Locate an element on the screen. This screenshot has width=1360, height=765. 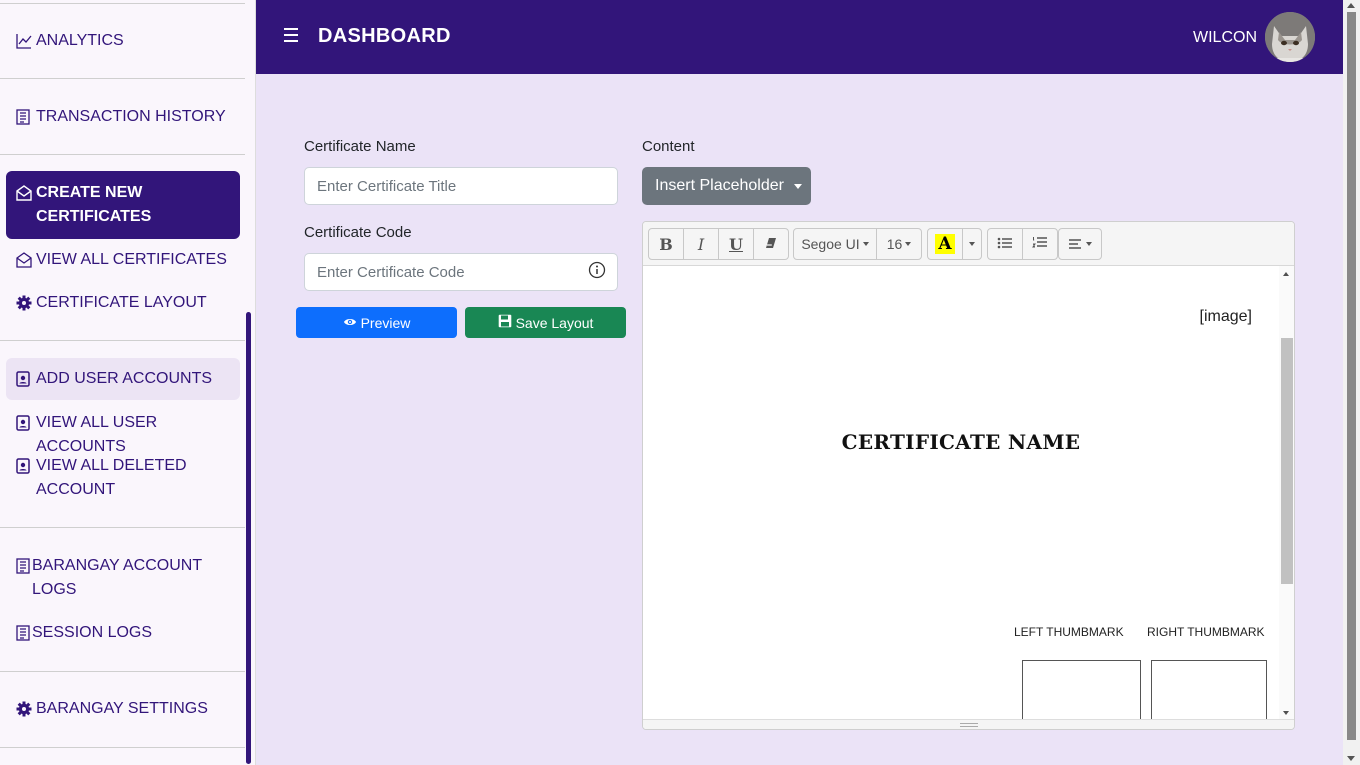
italic-button: I is located at coordinates (701, 244).